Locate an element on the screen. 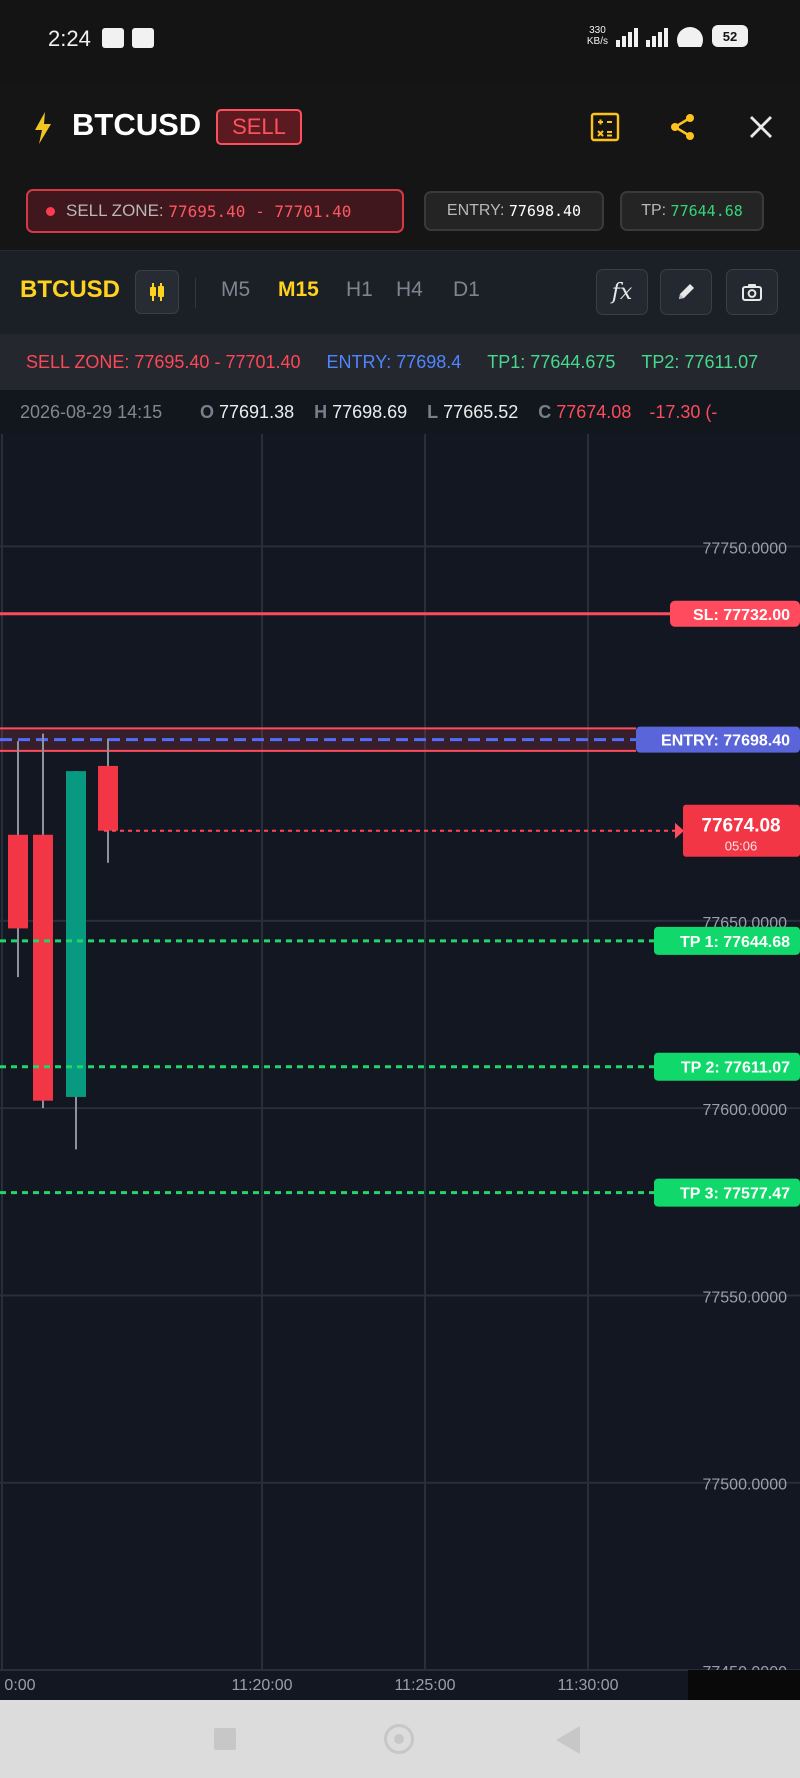 The height and width of the screenshot is (1778, 800). take-profit-label: TP 1: 77644.68 is located at coordinates (735, 942).